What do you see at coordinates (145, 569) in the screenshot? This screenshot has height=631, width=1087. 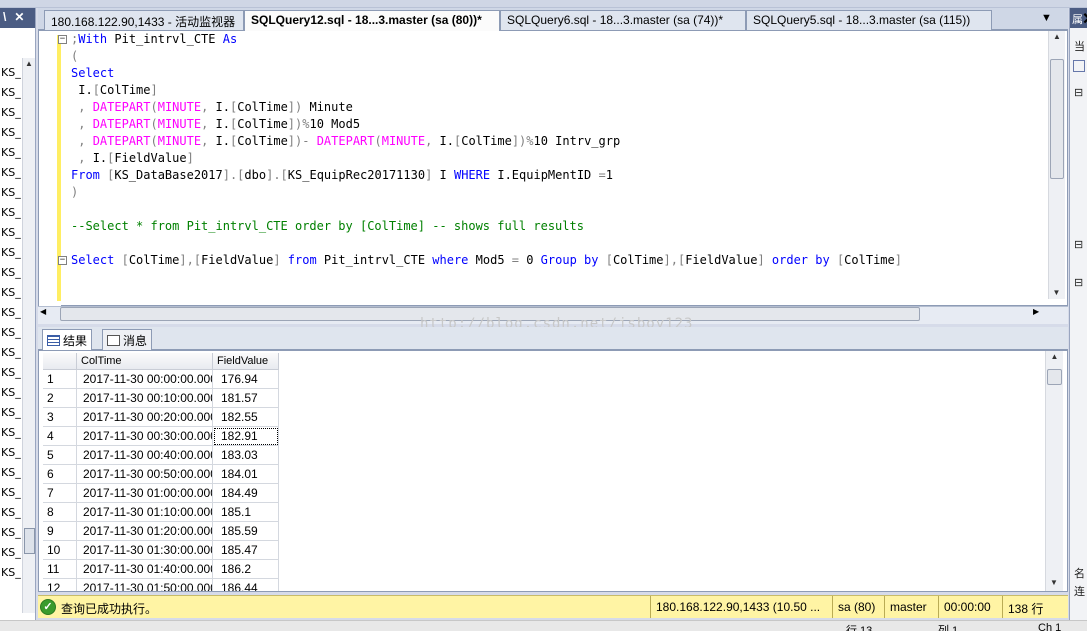 I see `cell-coltime: 2017-11-30 01:40:00.000` at bounding box center [145, 569].